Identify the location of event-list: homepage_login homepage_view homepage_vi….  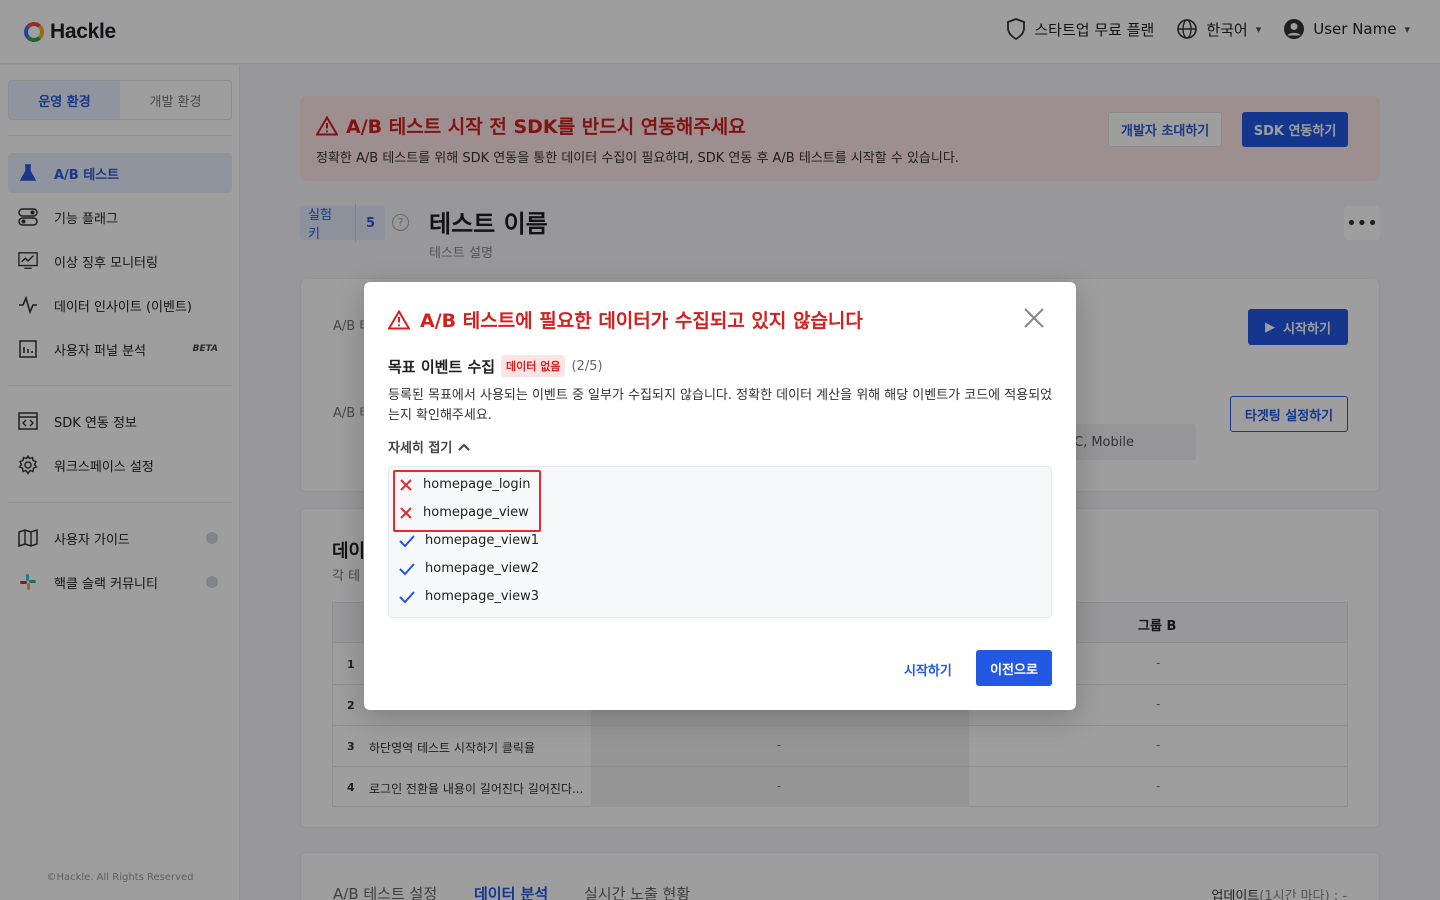
(720, 542).